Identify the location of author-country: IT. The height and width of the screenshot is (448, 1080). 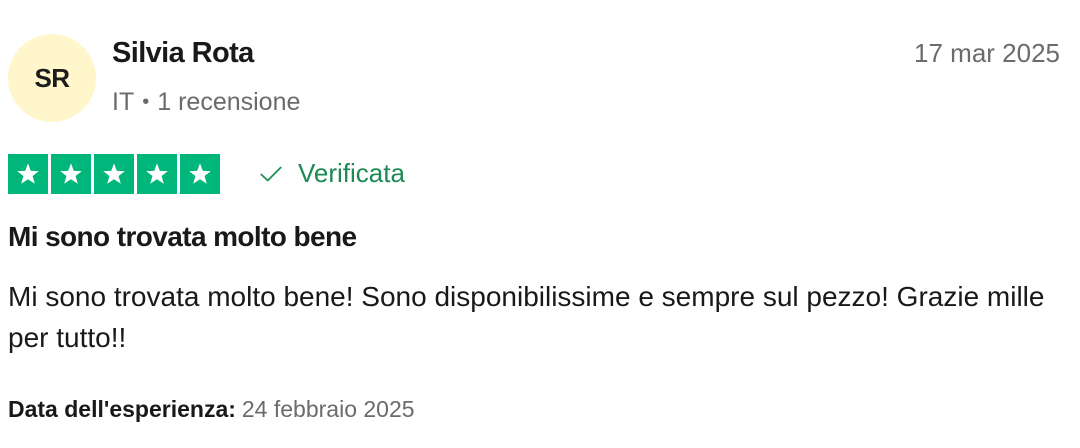
(123, 102).